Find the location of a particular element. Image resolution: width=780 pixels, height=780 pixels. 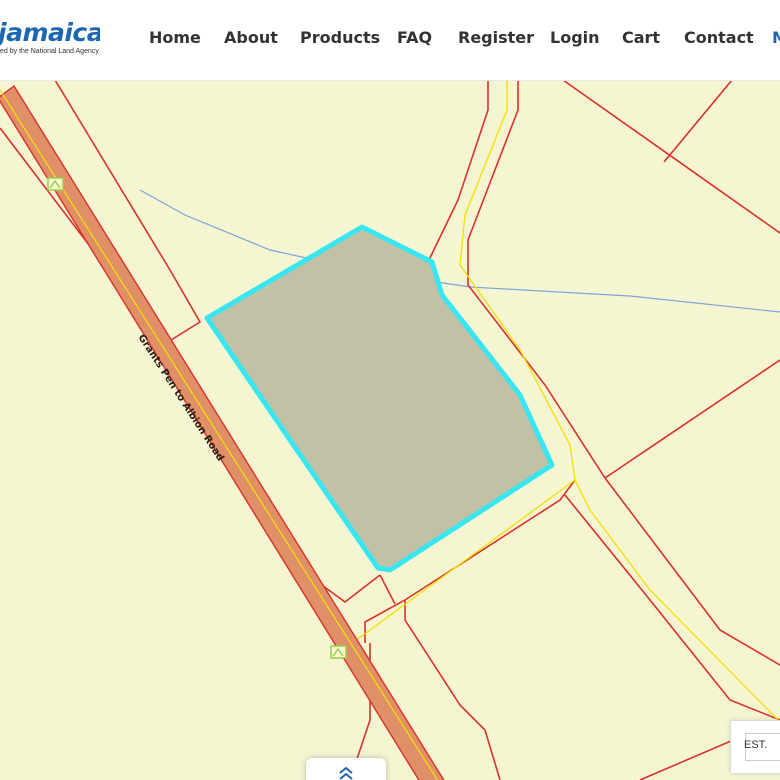

nav-more: M is located at coordinates (776, 37).